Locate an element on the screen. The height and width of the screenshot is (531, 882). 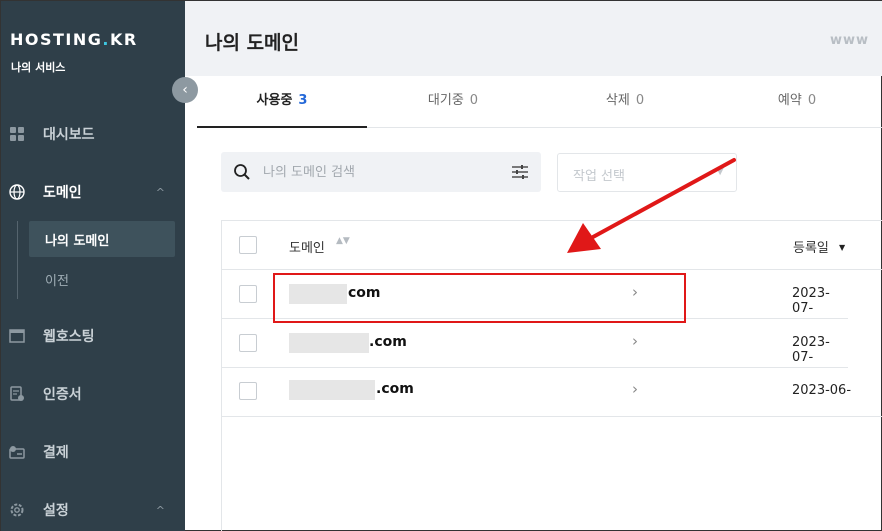
globe-icon is located at coordinates (17, 192).